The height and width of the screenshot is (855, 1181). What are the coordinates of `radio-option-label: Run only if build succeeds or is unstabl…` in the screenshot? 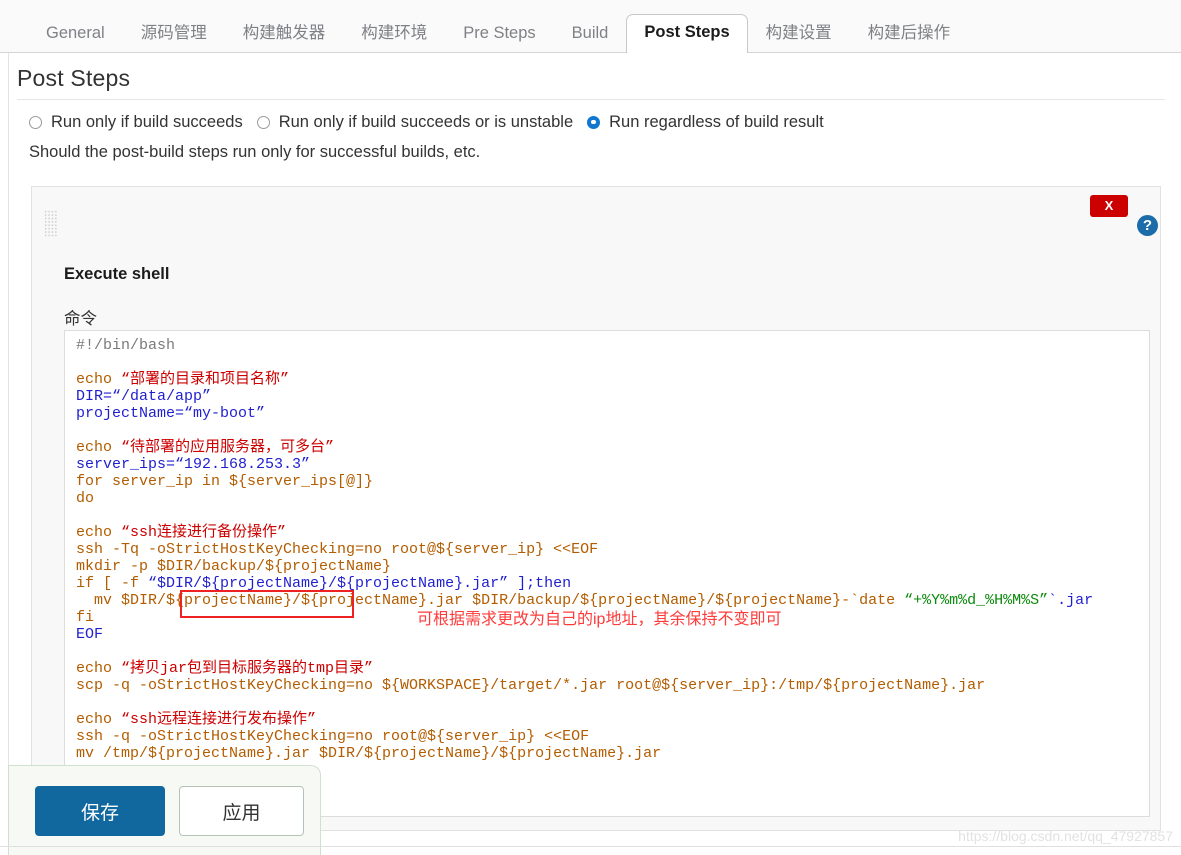 It's located at (426, 122).